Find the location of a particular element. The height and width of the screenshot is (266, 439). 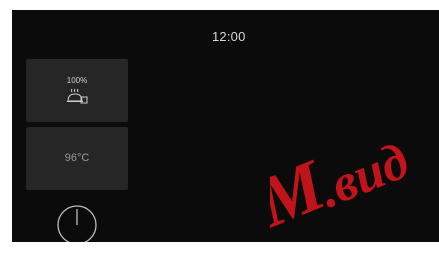

temperature-tile: 96°C is located at coordinates (77, 158).